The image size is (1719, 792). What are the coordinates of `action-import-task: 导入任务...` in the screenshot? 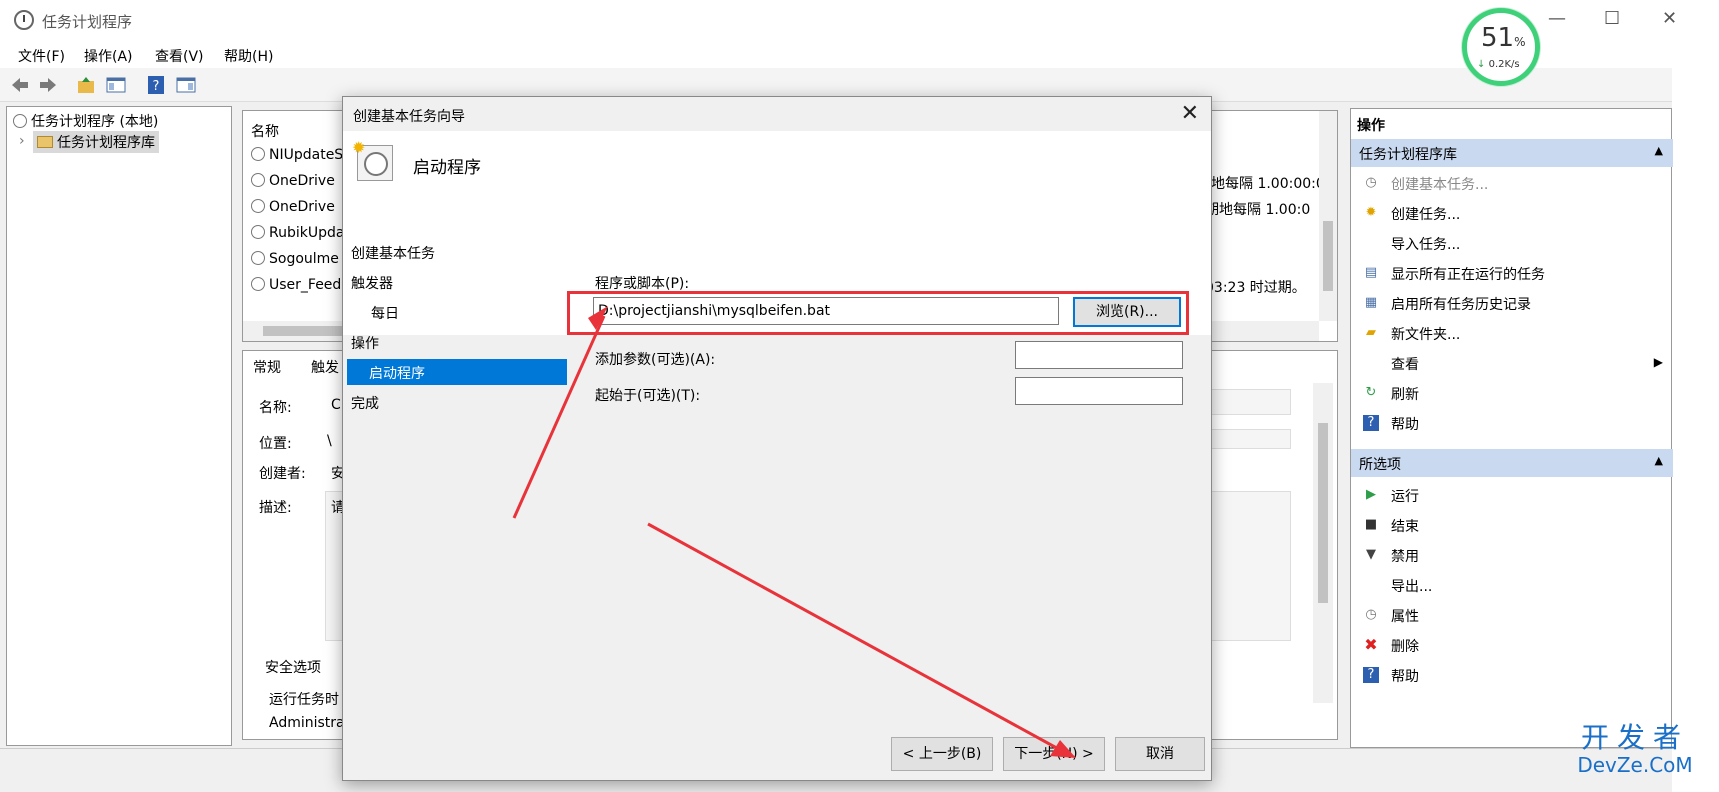 It's located at (1512, 243).